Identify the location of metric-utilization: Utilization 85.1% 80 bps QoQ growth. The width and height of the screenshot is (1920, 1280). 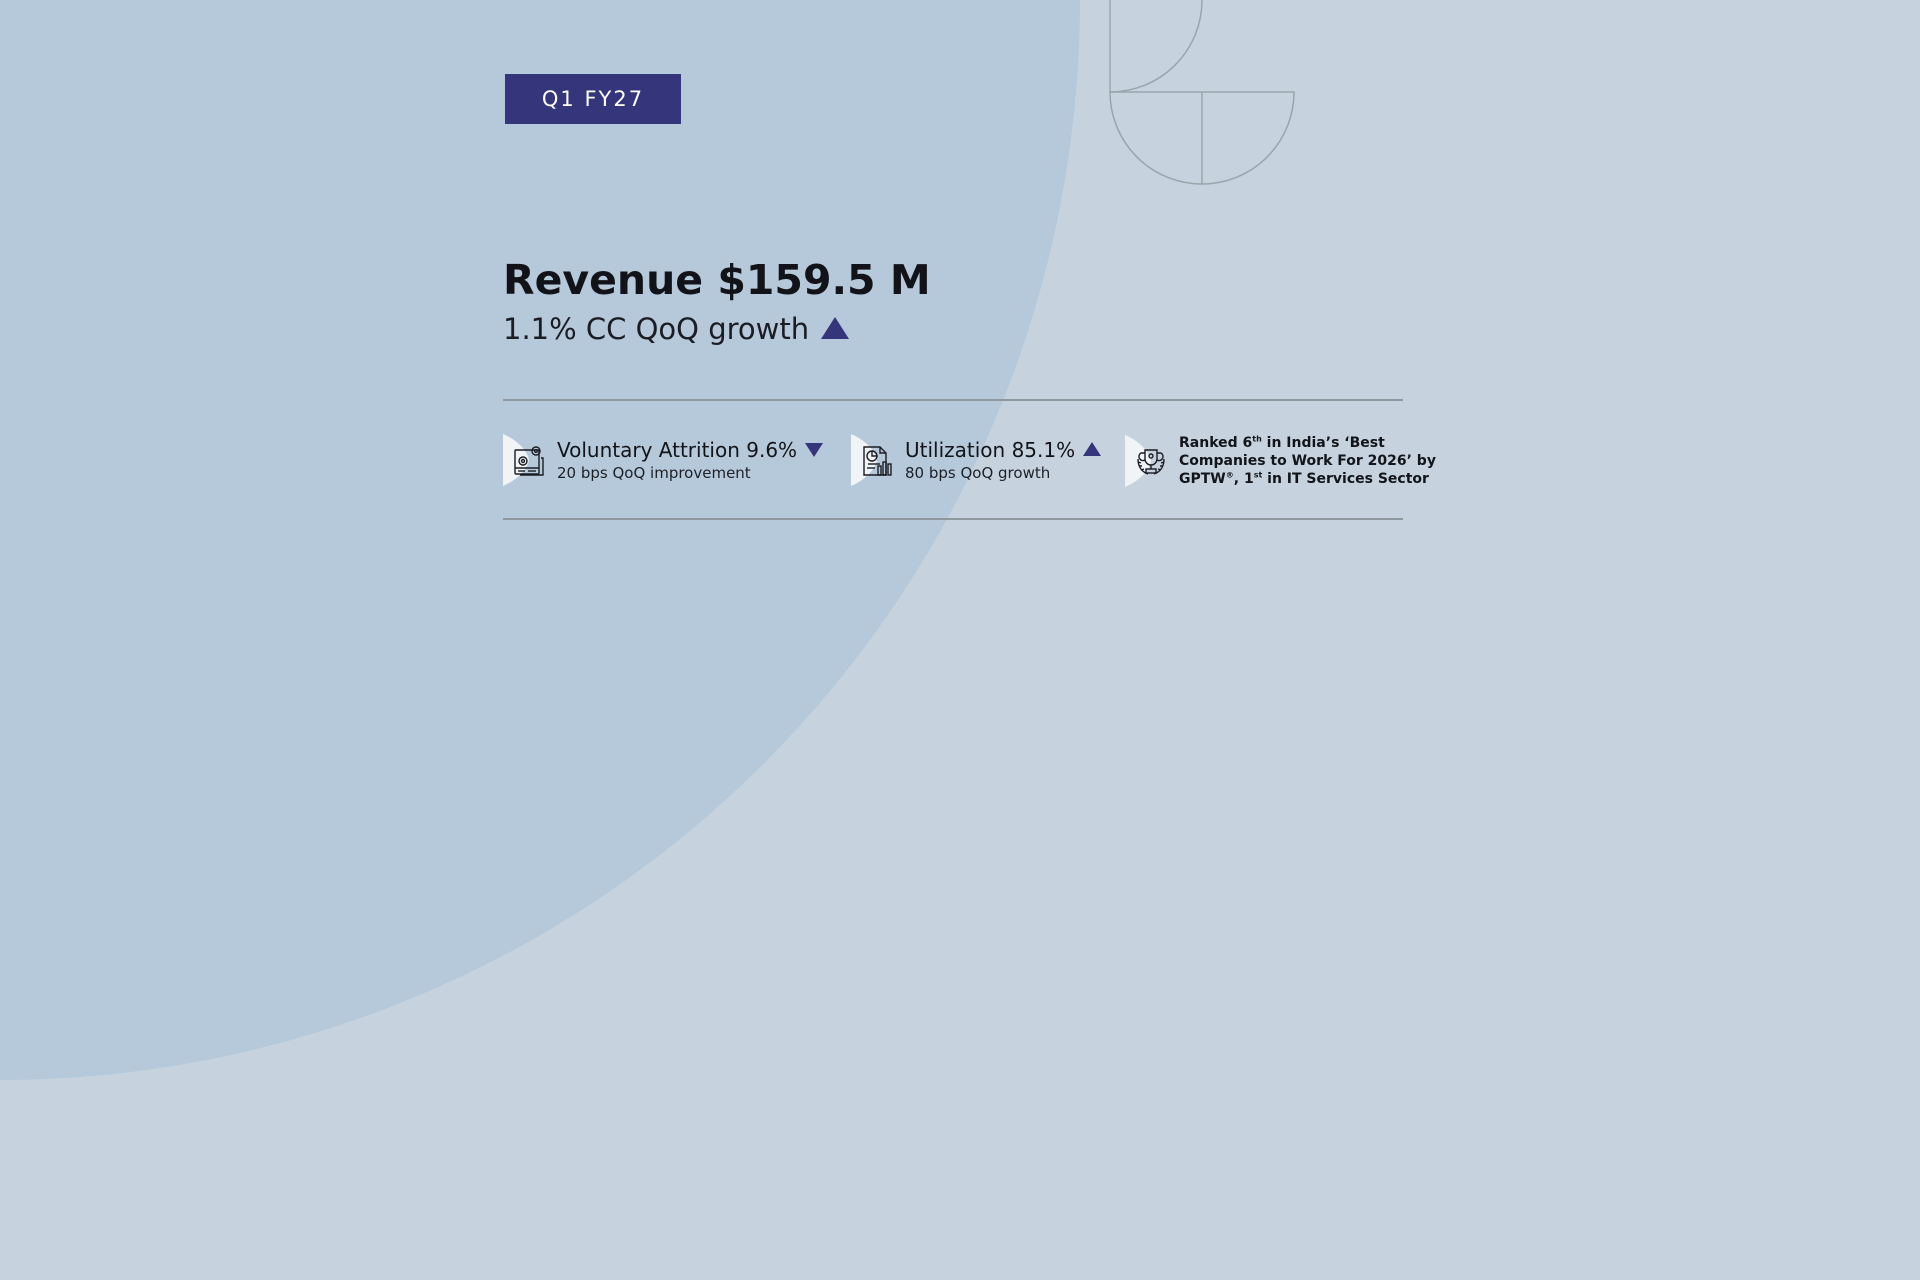
(976, 460).